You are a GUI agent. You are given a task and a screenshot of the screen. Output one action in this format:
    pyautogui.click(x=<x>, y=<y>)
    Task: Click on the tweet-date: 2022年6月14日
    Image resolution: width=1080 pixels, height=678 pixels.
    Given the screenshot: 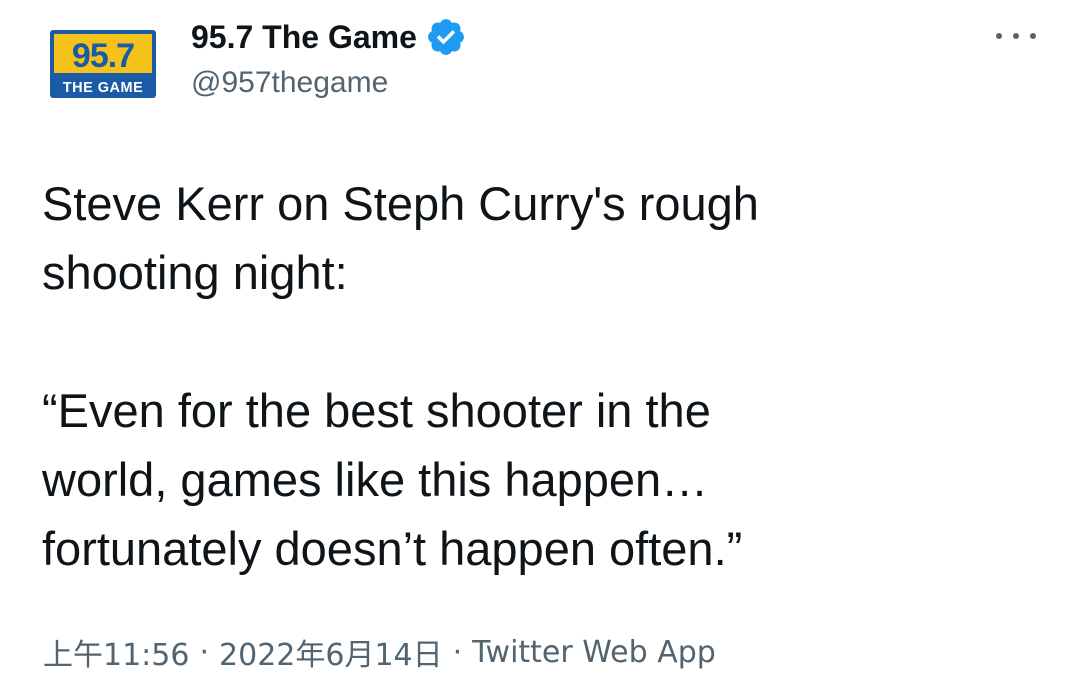 What is the action you would take?
    pyautogui.click(x=331, y=652)
    